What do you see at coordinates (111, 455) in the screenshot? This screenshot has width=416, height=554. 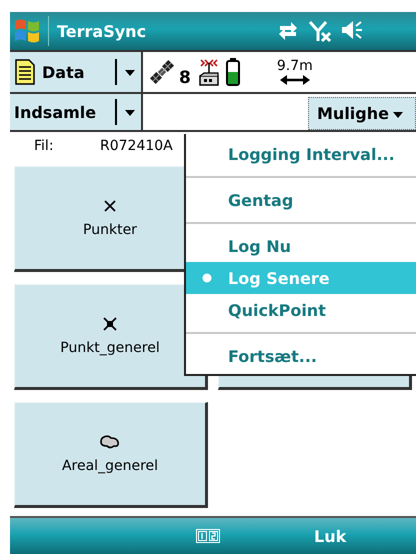 I see `feature-button: Areal_generel` at bounding box center [111, 455].